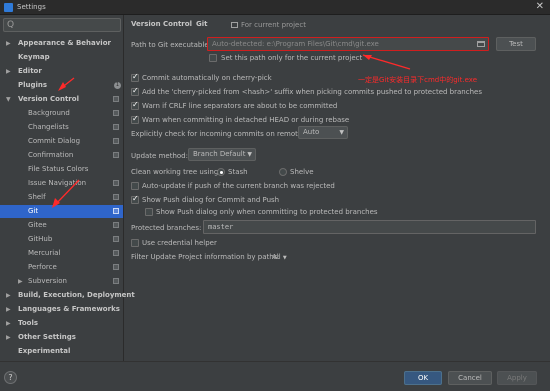 This screenshot has width=550, height=391. What do you see at coordinates (176, 172) in the screenshot?
I see `clean-tree-label: Clean working tree using:` at bounding box center [176, 172].